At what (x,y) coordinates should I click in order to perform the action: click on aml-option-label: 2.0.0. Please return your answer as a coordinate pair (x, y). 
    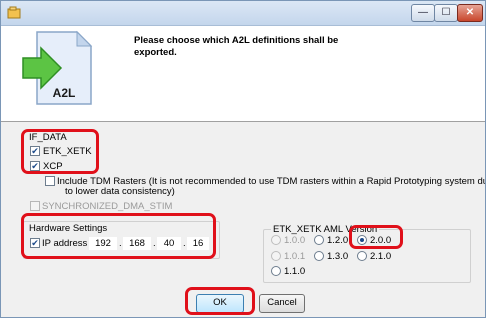
    Looking at the image, I should click on (381, 240).